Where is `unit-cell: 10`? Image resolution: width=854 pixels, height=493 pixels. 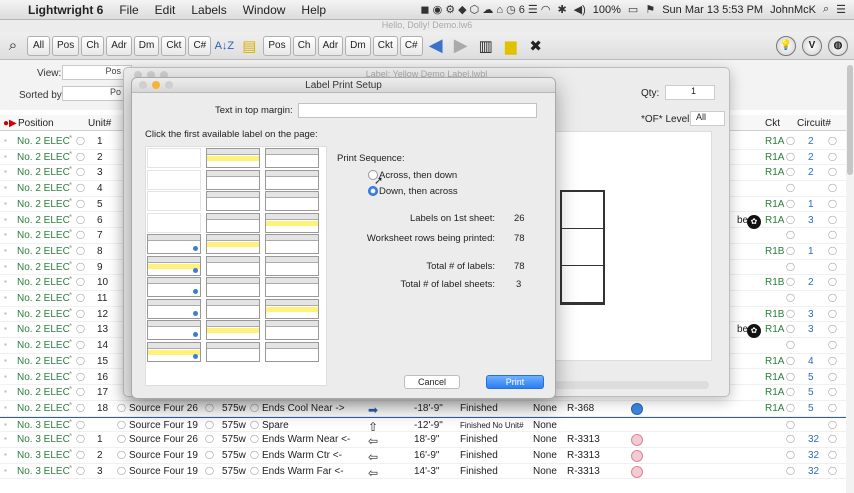
unit-cell: 10 is located at coordinates (102, 282).